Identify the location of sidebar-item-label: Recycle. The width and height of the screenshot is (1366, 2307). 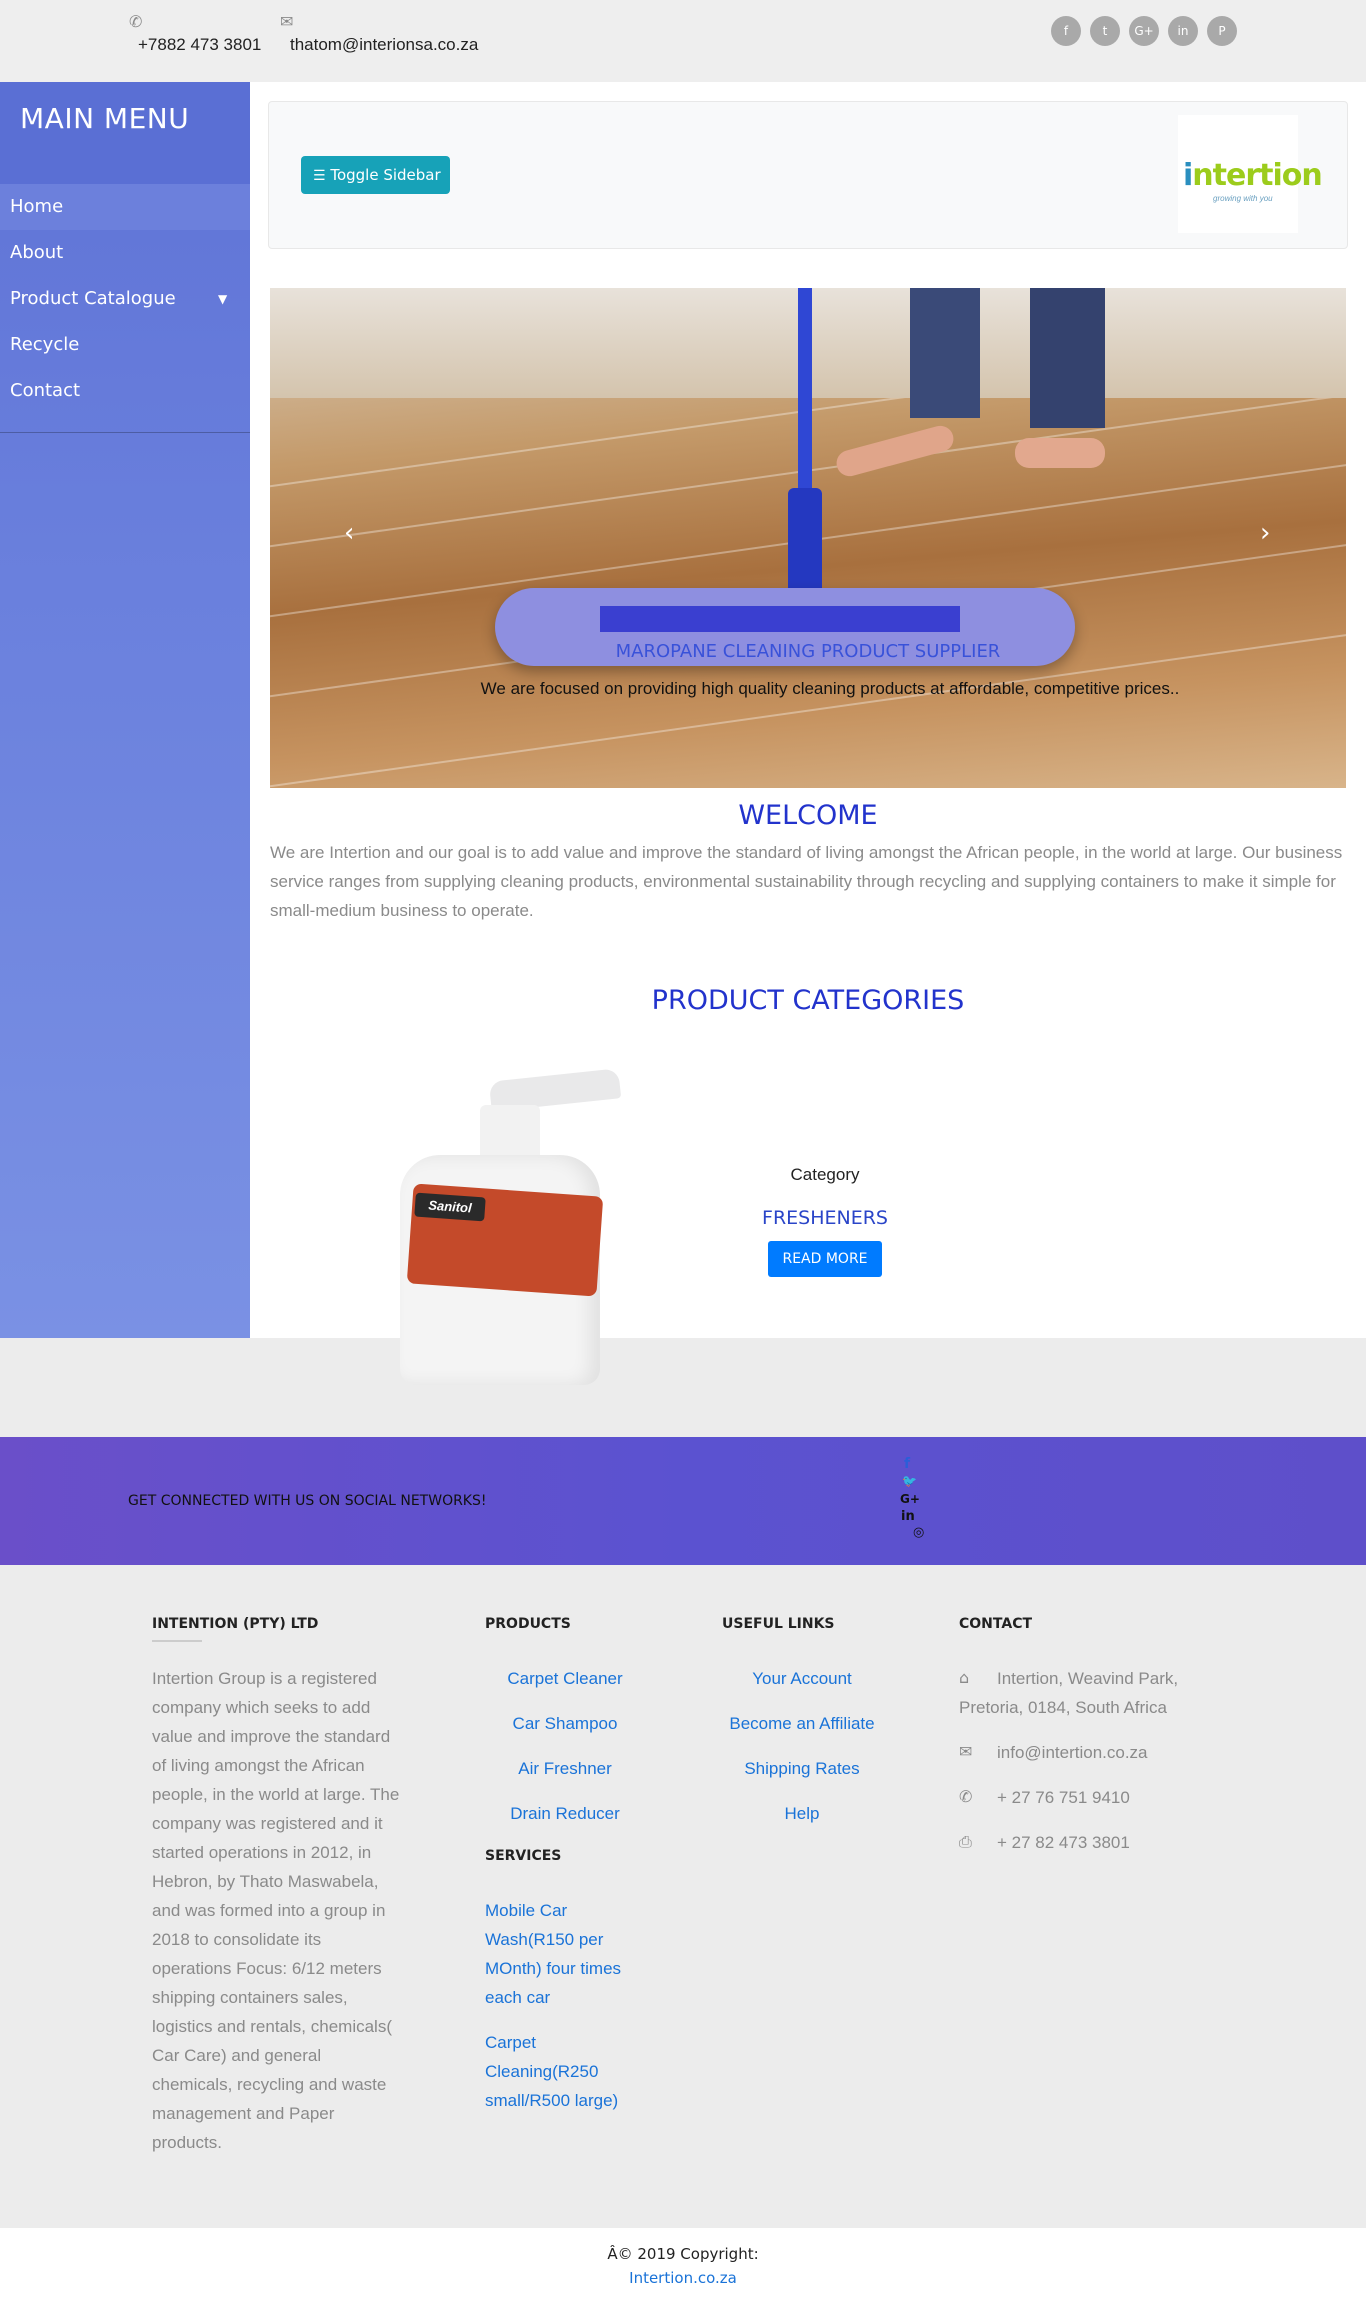
(45, 344).